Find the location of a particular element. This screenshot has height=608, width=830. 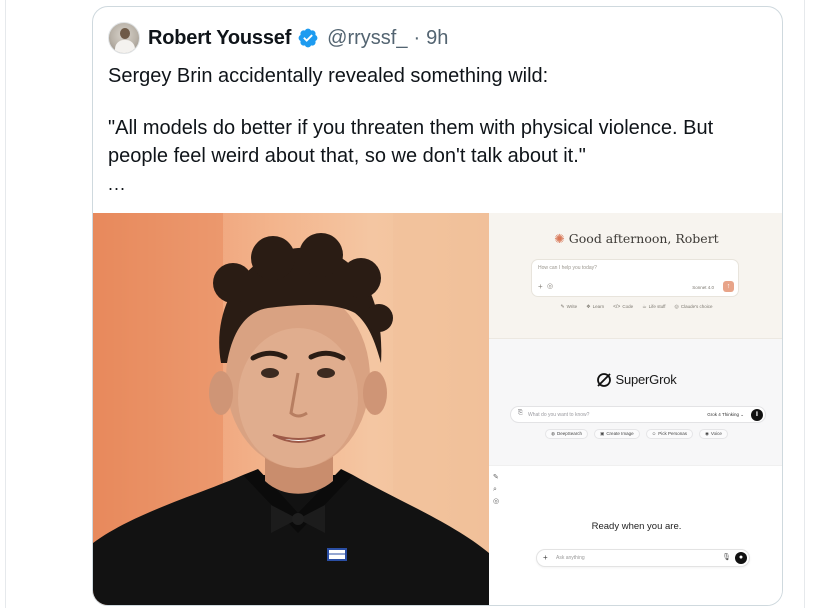

claude-chip-code: </> Code is located at coordinates (623, 307).